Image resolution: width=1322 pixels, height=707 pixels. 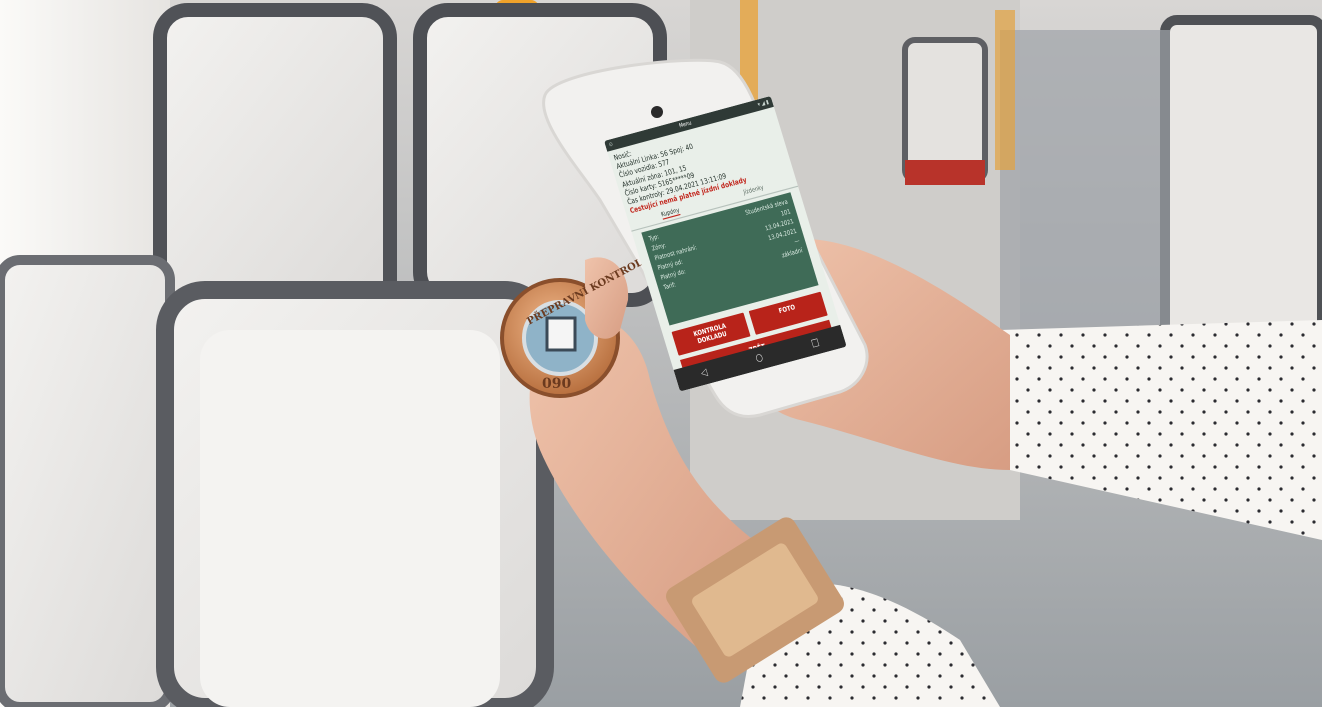 I want to click on panel-label: Tarif:, so click(x=670, y=287).